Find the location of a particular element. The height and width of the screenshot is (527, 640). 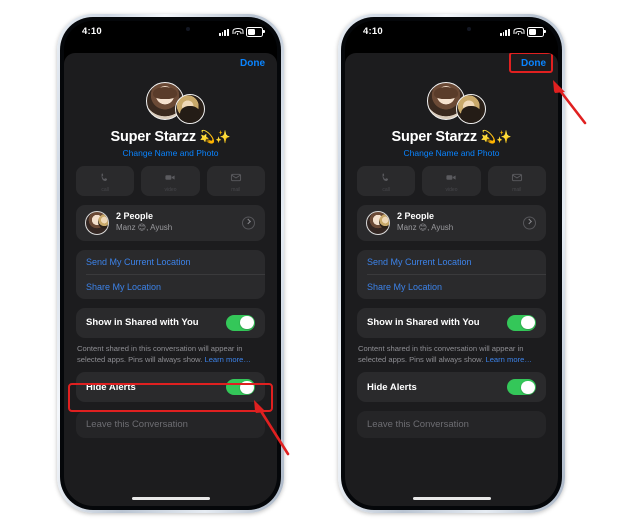

highlight-box-hide-alerts is located at coordinates (170, 397).